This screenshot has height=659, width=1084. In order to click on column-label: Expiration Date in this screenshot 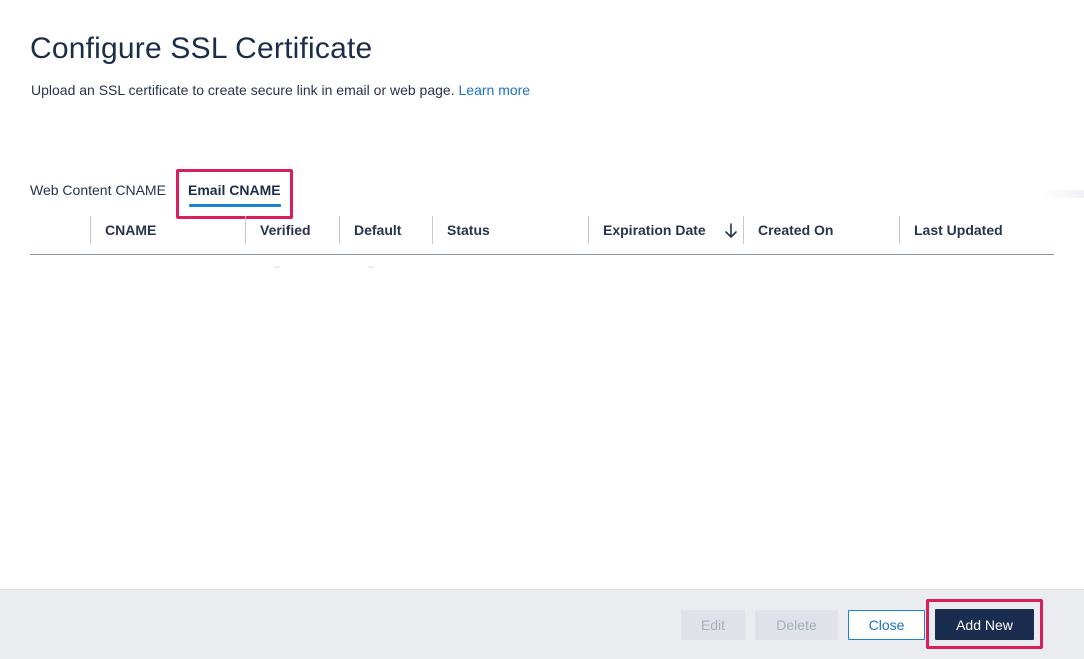, I will do `click(654, 230)`.